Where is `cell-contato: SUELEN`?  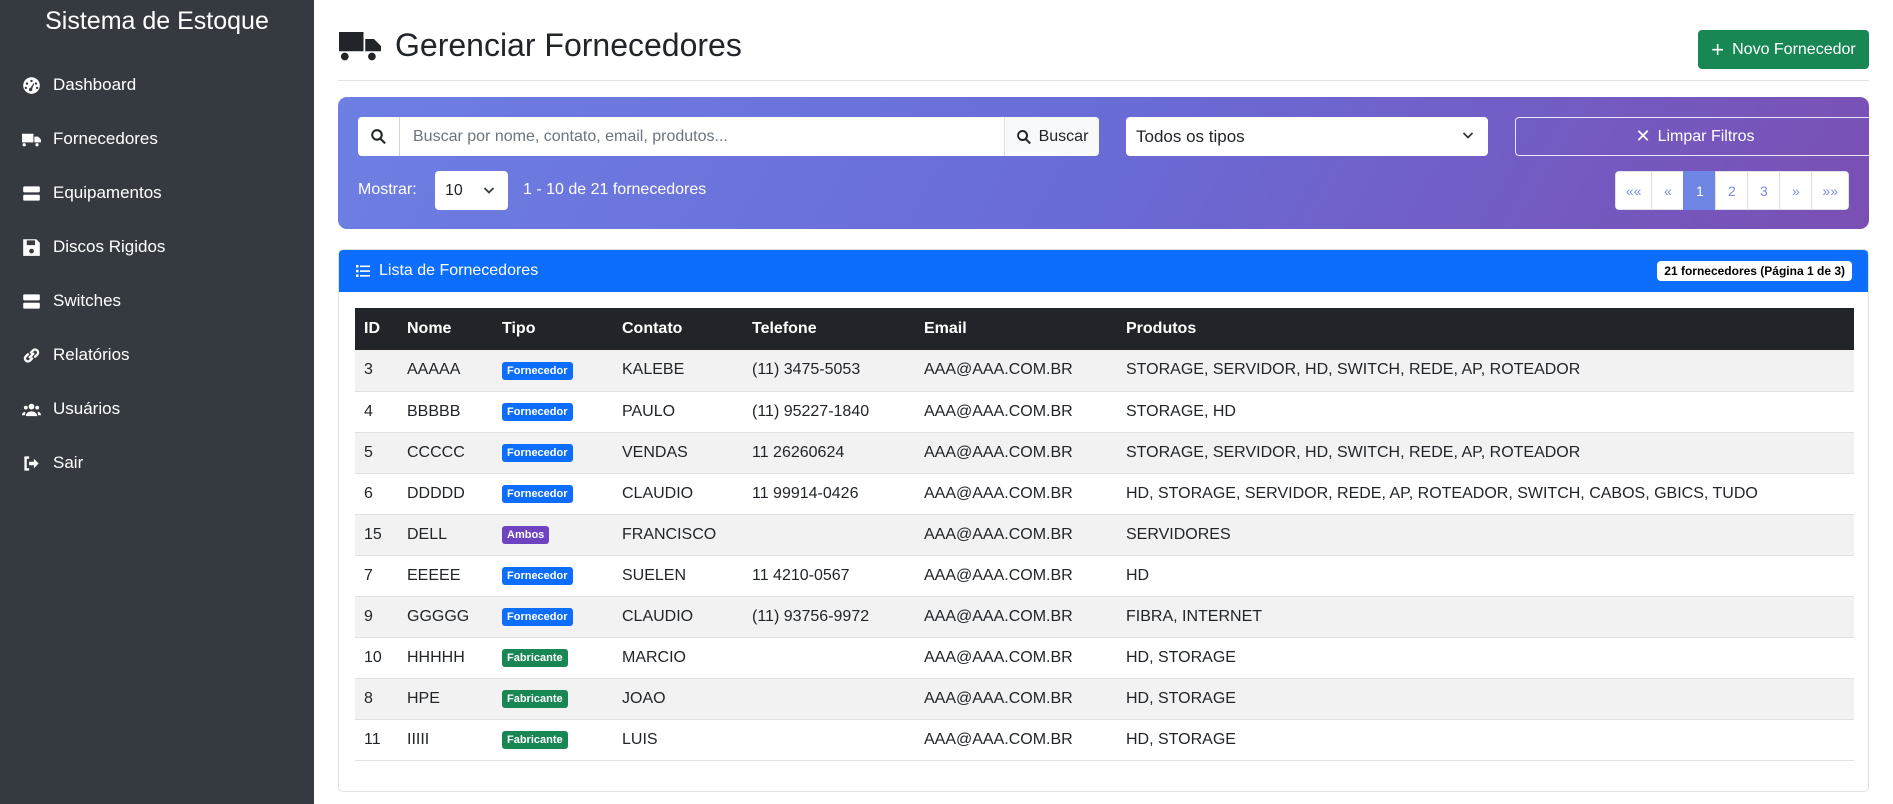
cell-contato: SUELEN is located at coordinates (678, 576).